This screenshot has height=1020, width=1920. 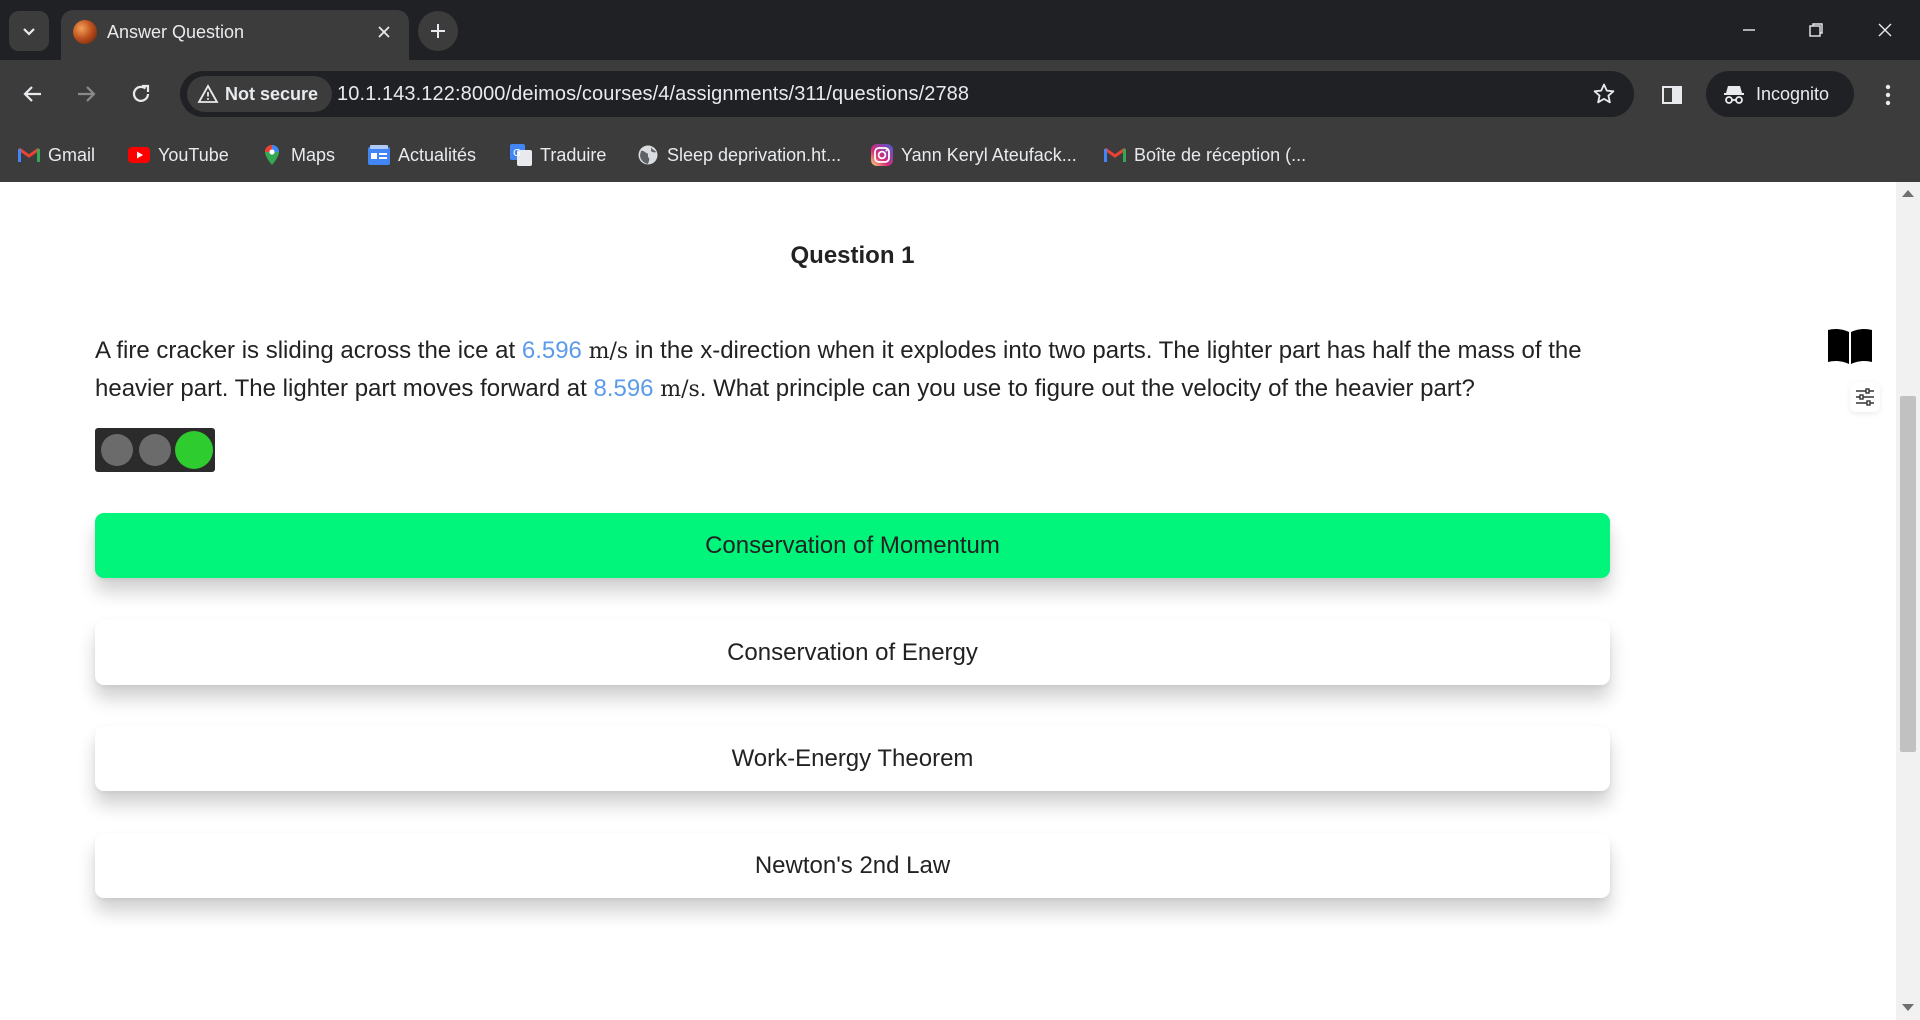 I want to click on bookmark-label: YouTube, so click(x=193, y=154).